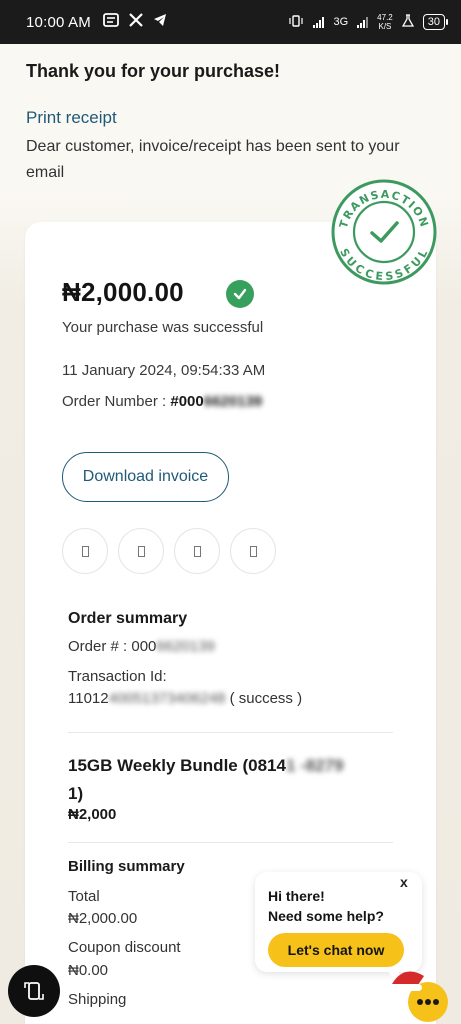 This screenshot has width=461, height=1024. What do you see at coordinates (385, 22) in the screenshot?
I see `net-speed: 47.2 K/S` at bounding box center [385, 22].